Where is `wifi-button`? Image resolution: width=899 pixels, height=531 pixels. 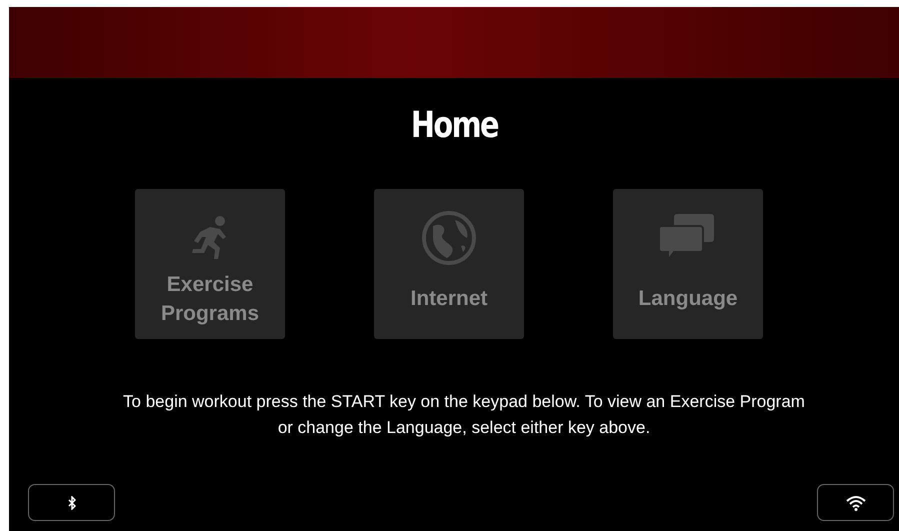 wifi-button is located at coordinates (855, 502).